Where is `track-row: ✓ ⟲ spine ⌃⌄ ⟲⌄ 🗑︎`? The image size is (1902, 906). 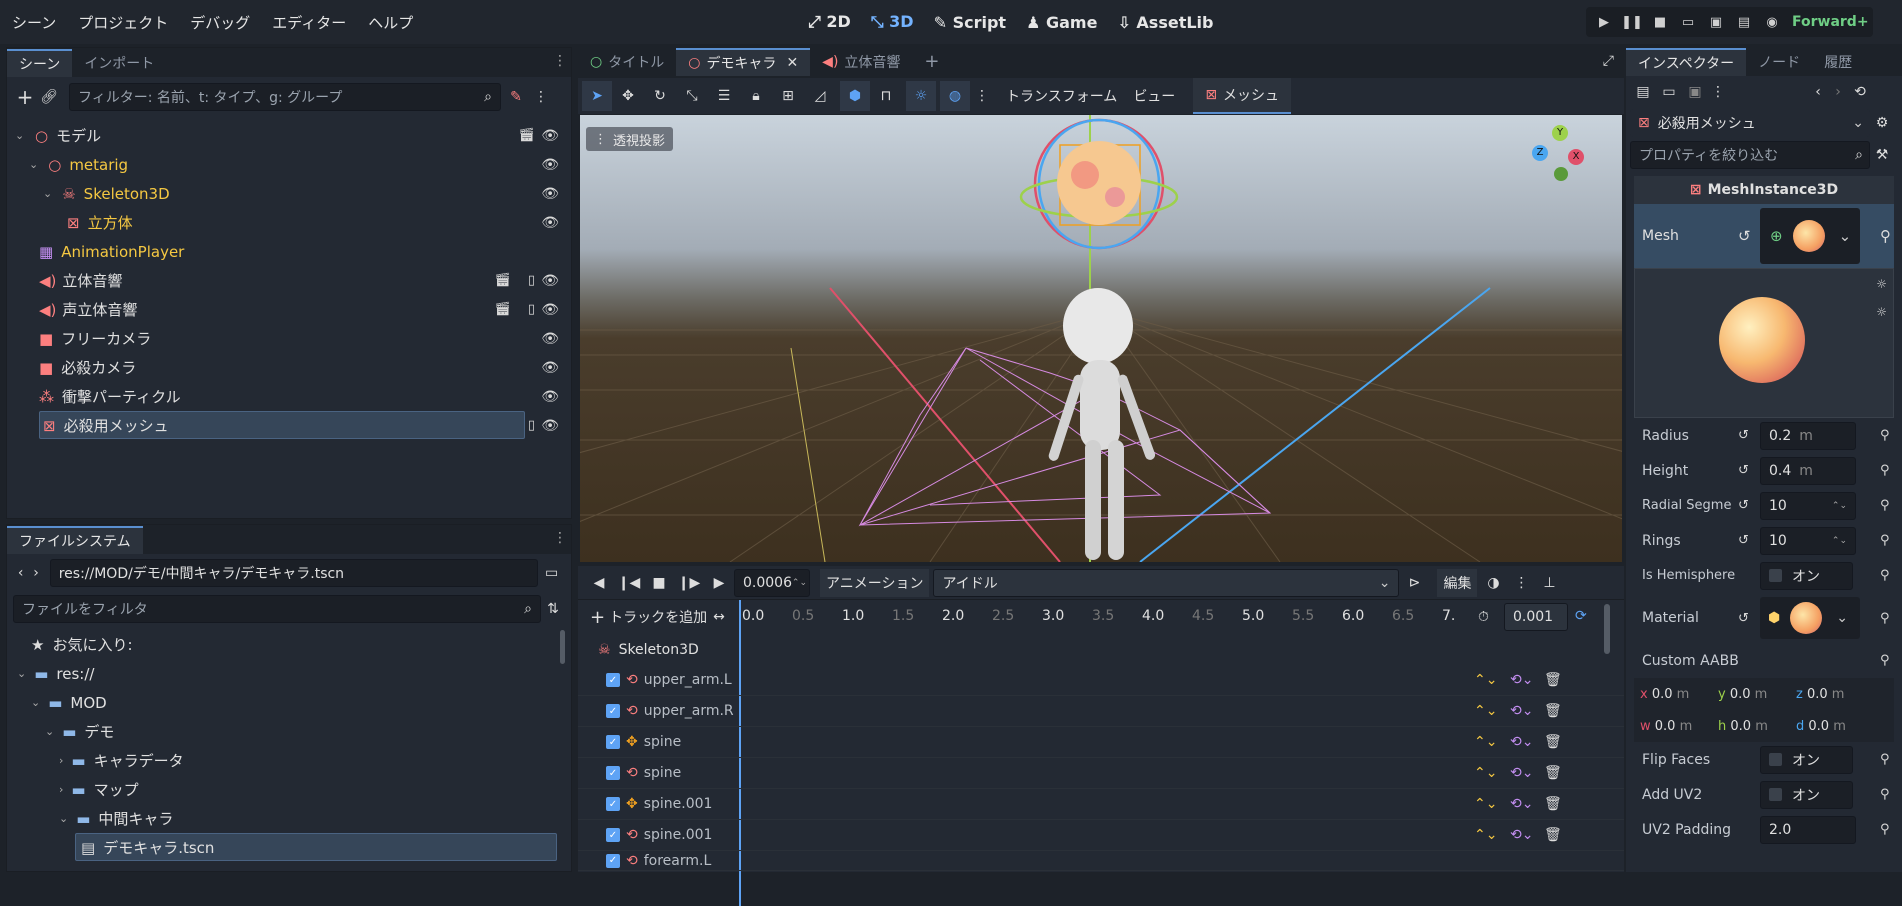
track-row: ✓ ⟲ spine ⌃⌄ ⟲⌄ 🗑︎ is located at coordinates (1101, 773).